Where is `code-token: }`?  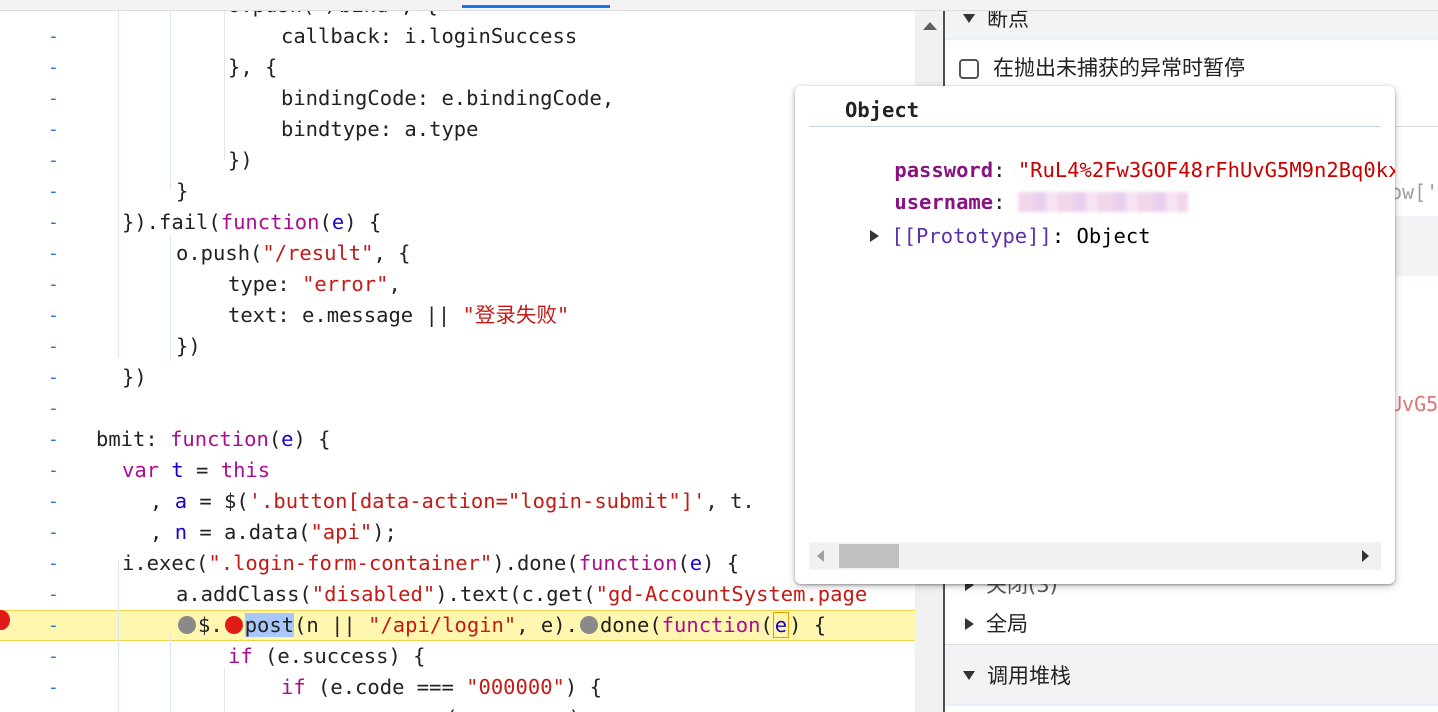 code-token: } is located at coordinates (182, 191).